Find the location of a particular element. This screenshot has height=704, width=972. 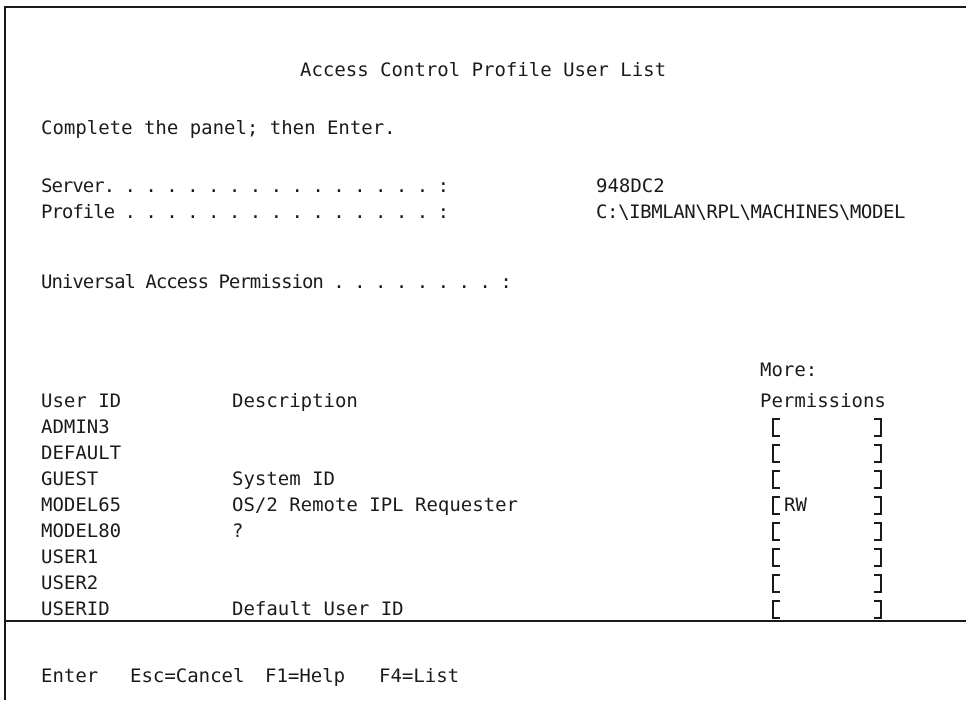

enter-key: Enter is located at coordinates (69, 676).